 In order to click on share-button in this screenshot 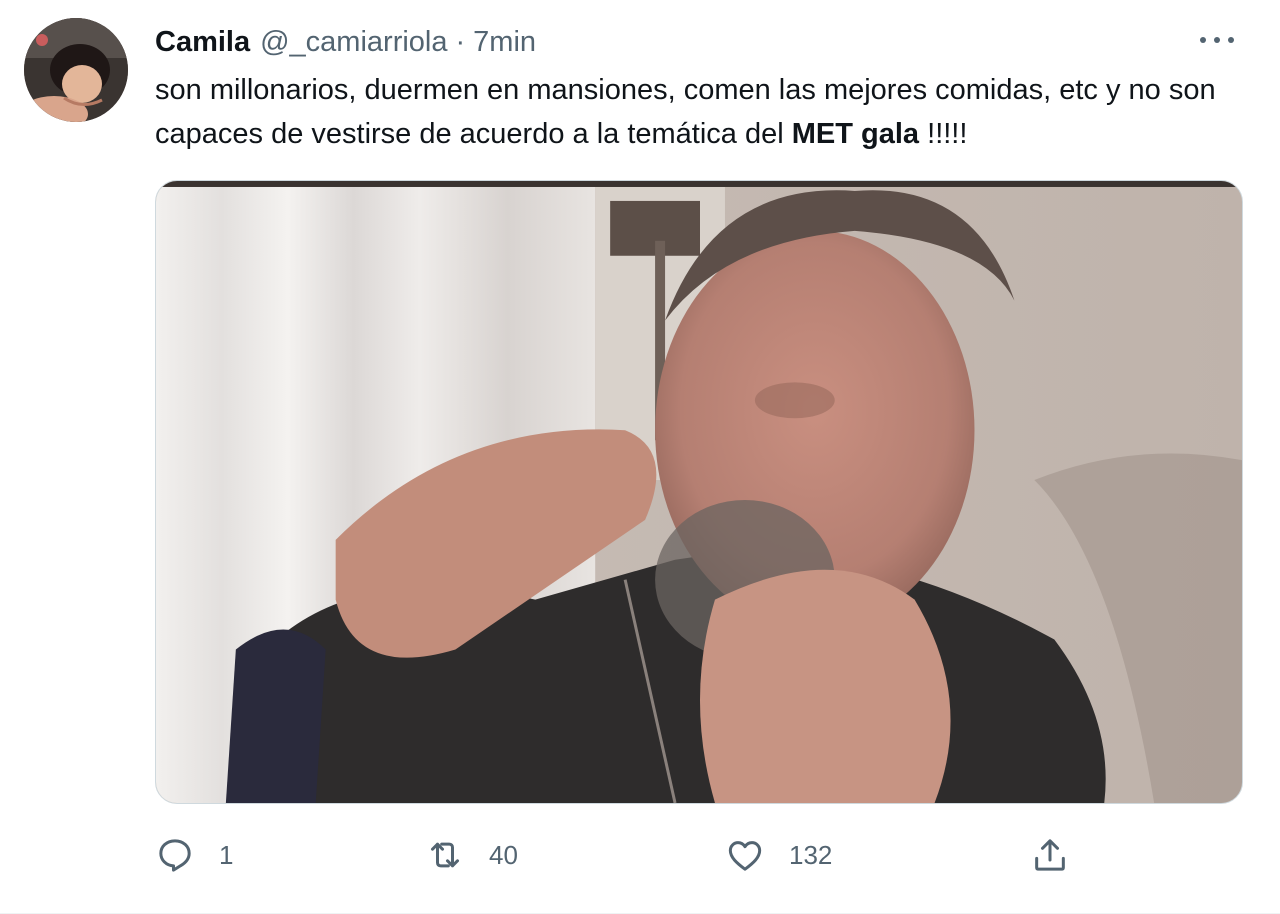, I will do `click(1050, 855)`.